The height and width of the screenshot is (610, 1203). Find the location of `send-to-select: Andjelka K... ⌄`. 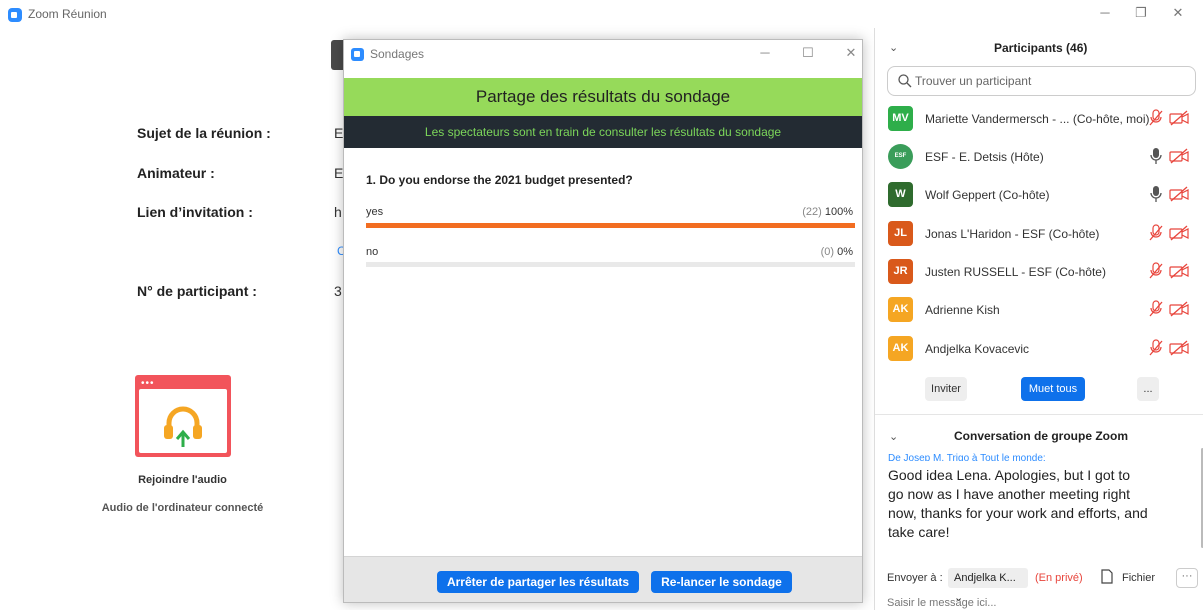

send-to-select: Andjelka K... ⌄ is located at coordinates (988, 586).